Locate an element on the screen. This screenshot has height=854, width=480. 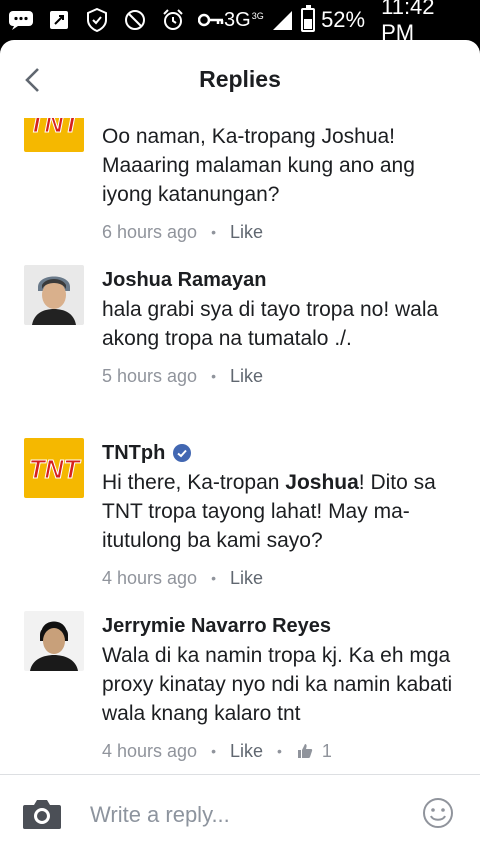
battery-percent: 52% is located at coordinates (343, 19).